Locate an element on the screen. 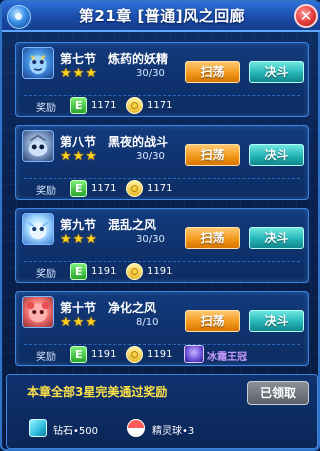 This screenshot has height=451, width=320. section-number: 第七节 is located at coordinates (78, 59).